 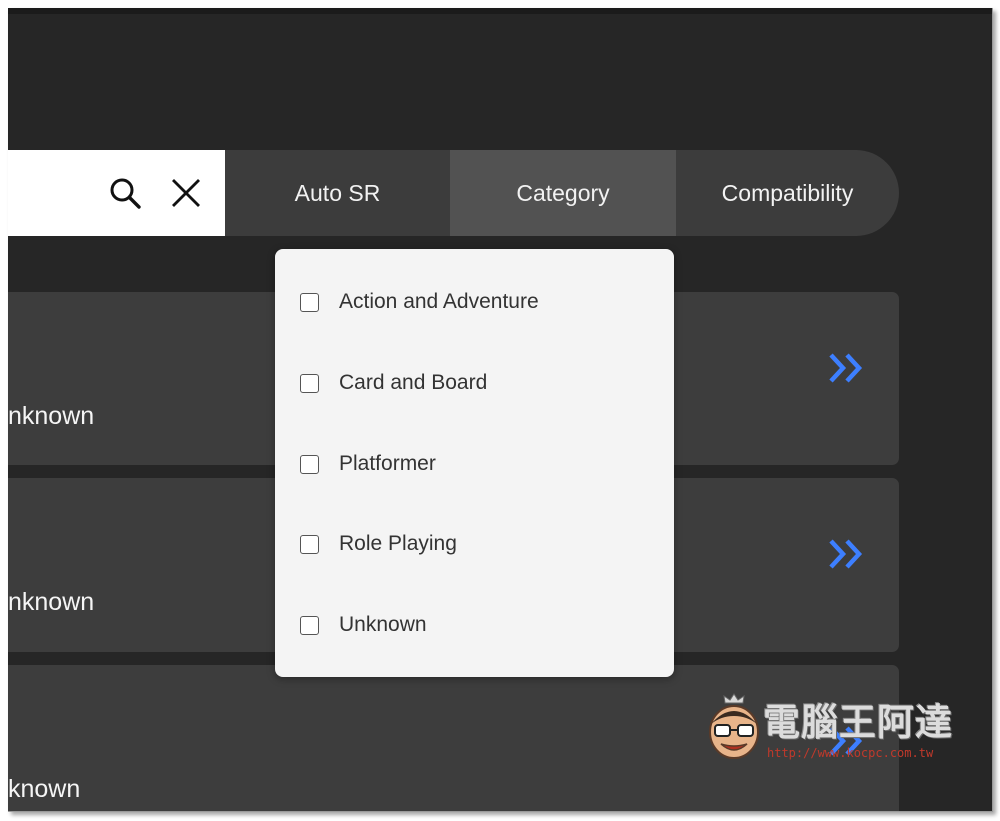 I want to click on category-option: Card and Board, so click(x=474, y=383).